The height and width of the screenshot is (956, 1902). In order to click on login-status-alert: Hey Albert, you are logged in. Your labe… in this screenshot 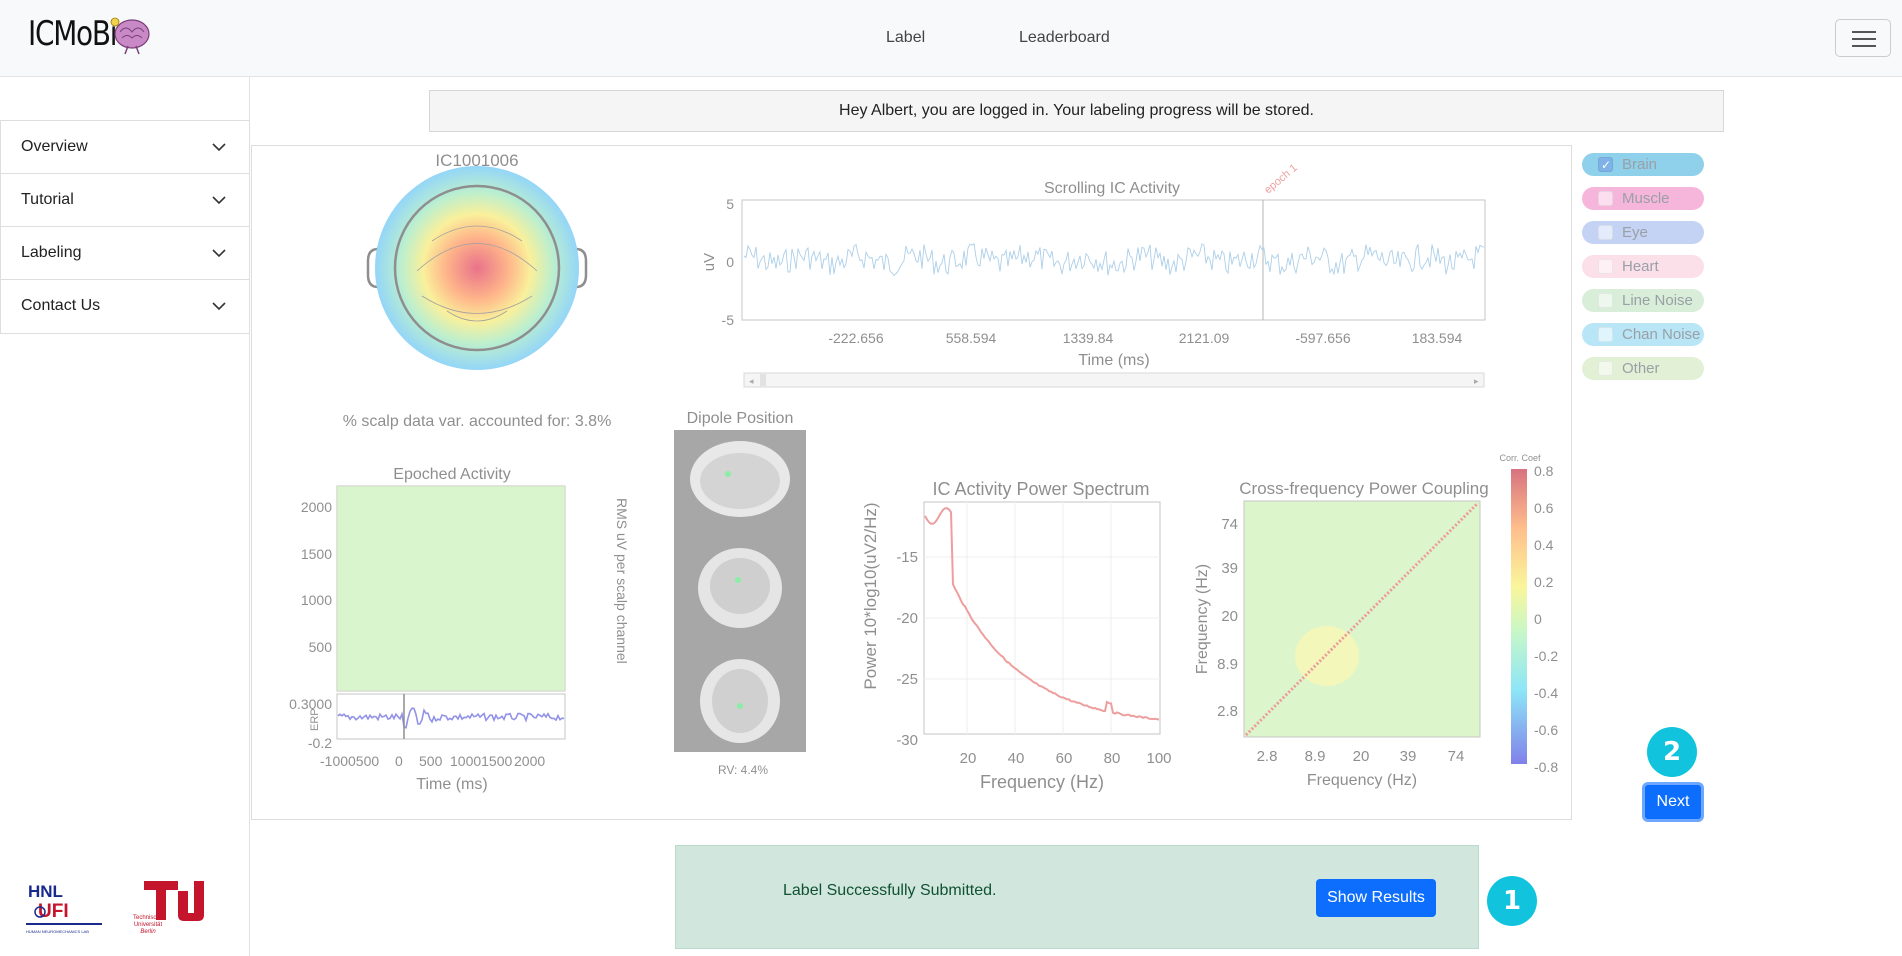, I will do `click(1076, 111)`.